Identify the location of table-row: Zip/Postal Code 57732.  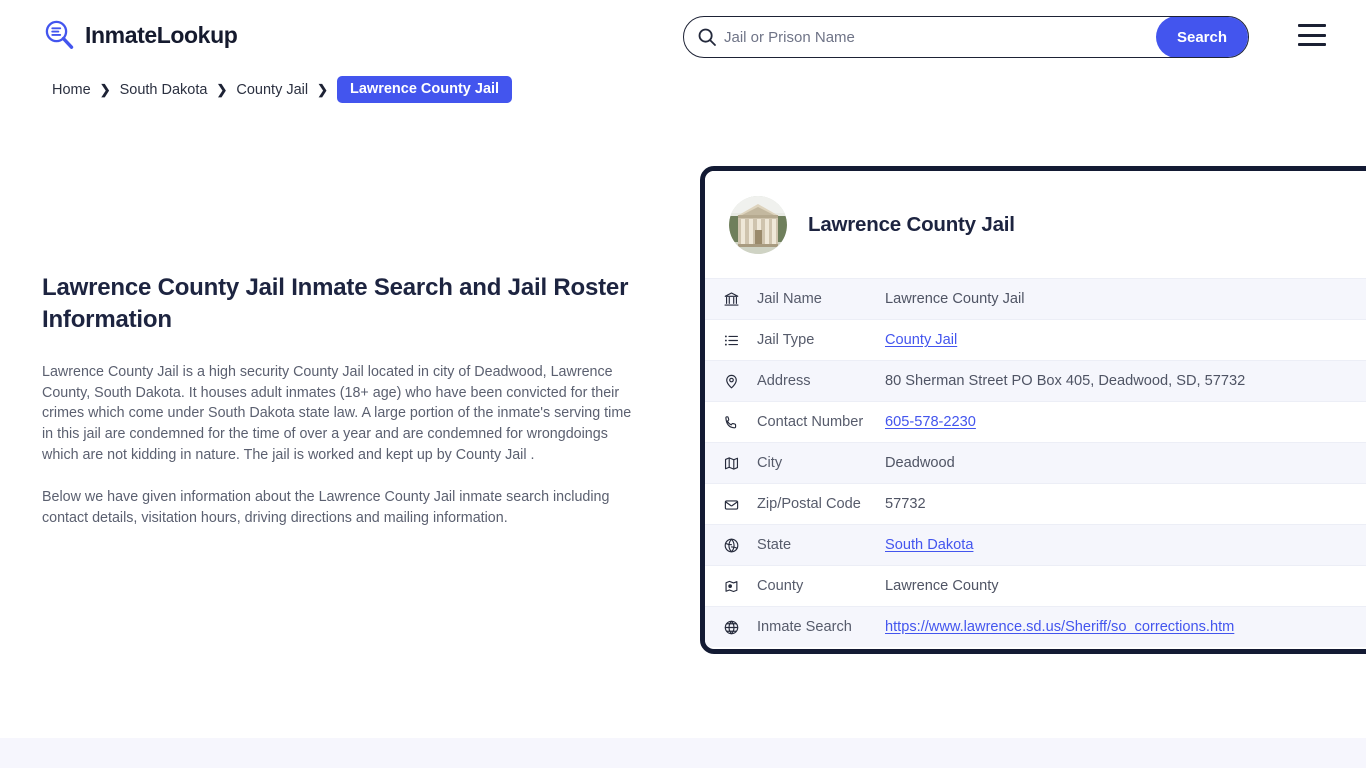
(1035, 503).